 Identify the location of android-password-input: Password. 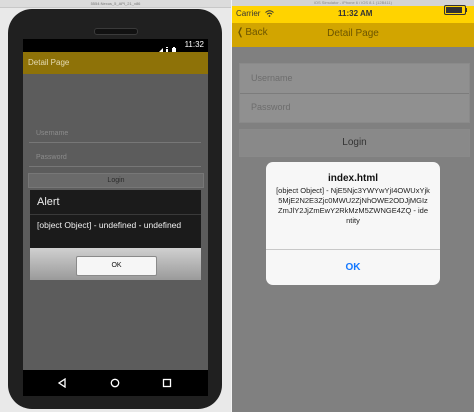
(115, 158).